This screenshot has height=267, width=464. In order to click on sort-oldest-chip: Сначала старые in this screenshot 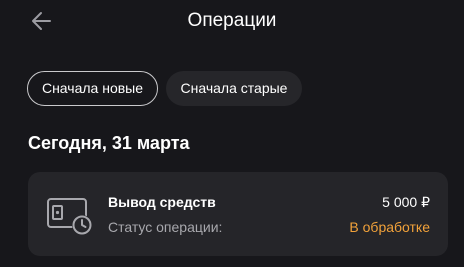, I will do `click(234, 88)`.